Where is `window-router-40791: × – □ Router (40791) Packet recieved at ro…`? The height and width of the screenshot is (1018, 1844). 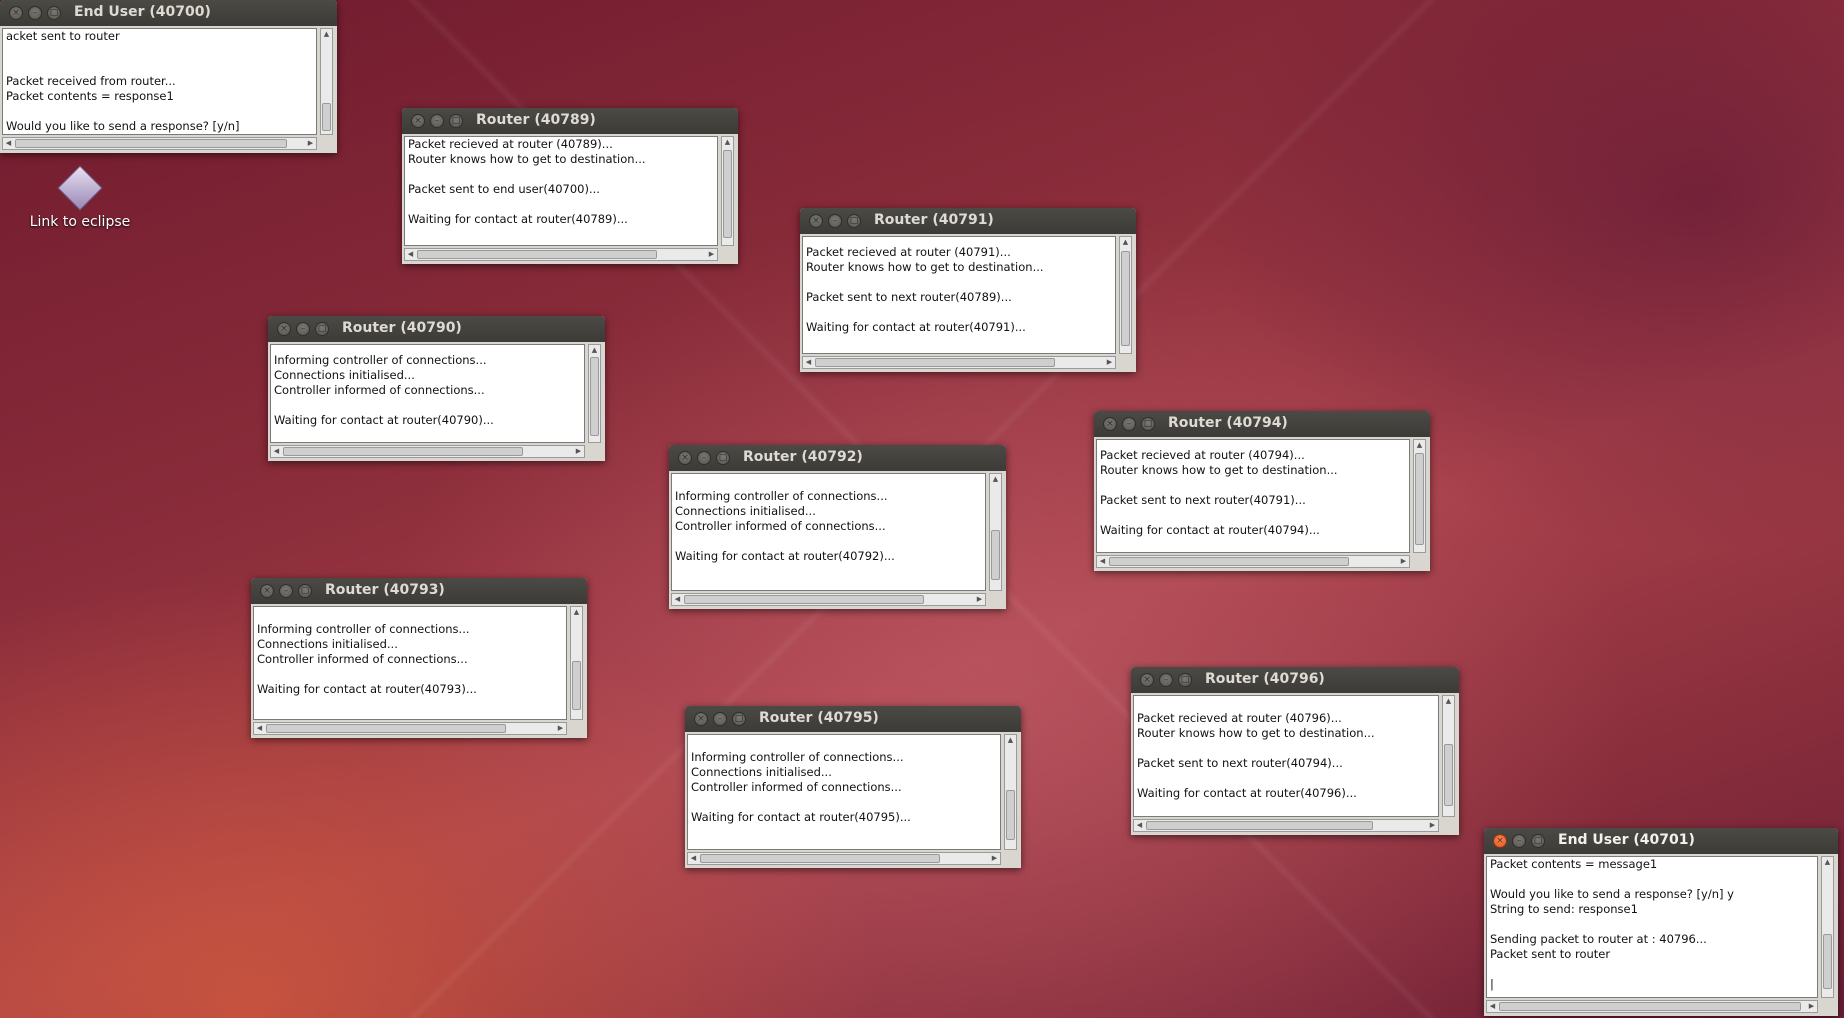 window-router-40791: × – □ Router (40791) Packet recieved at ro… is located at coordinates (968, 290).